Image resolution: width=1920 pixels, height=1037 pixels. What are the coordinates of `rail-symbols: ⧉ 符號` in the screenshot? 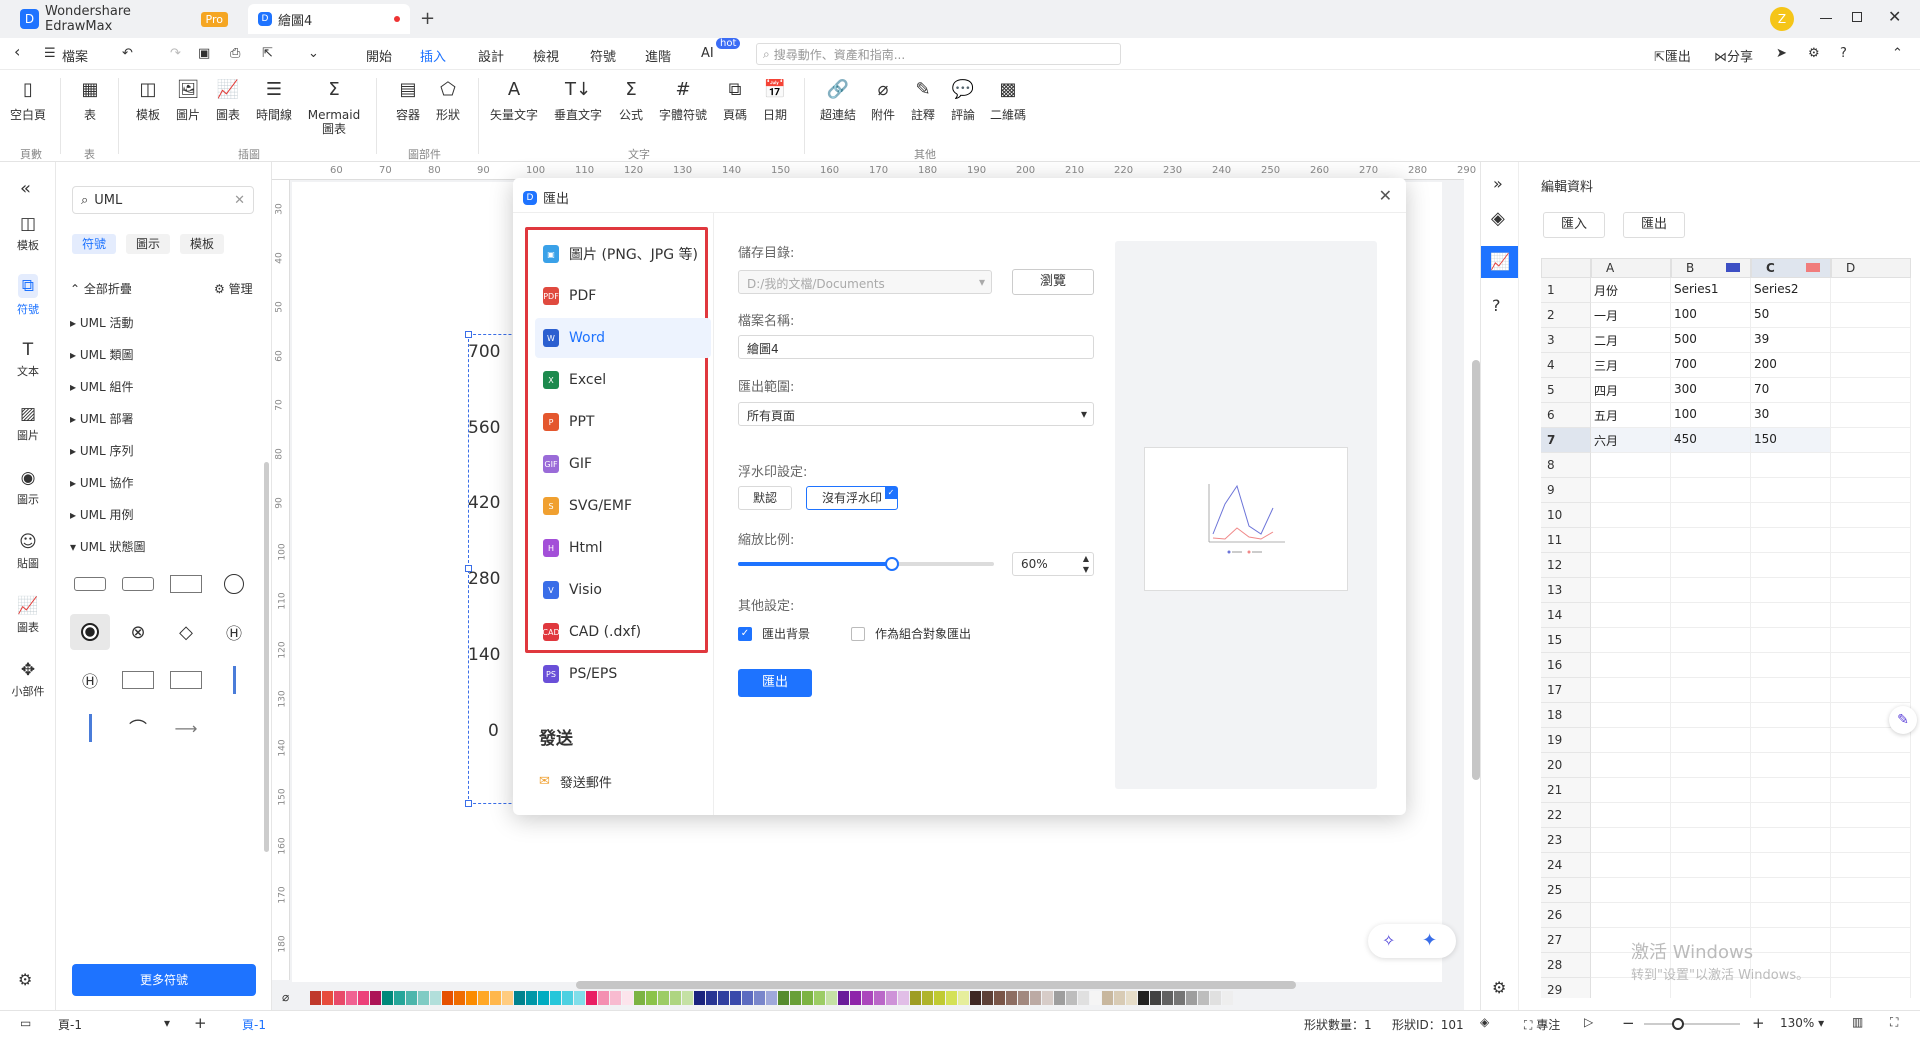 It's located at (28, 295).